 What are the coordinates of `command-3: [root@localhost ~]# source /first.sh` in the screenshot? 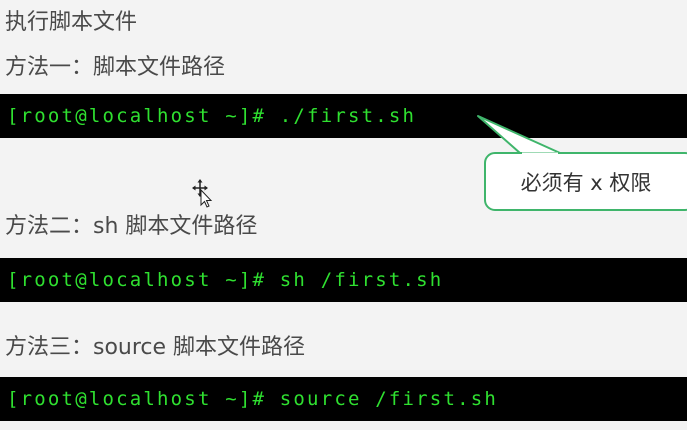 It's located at (253, 399).